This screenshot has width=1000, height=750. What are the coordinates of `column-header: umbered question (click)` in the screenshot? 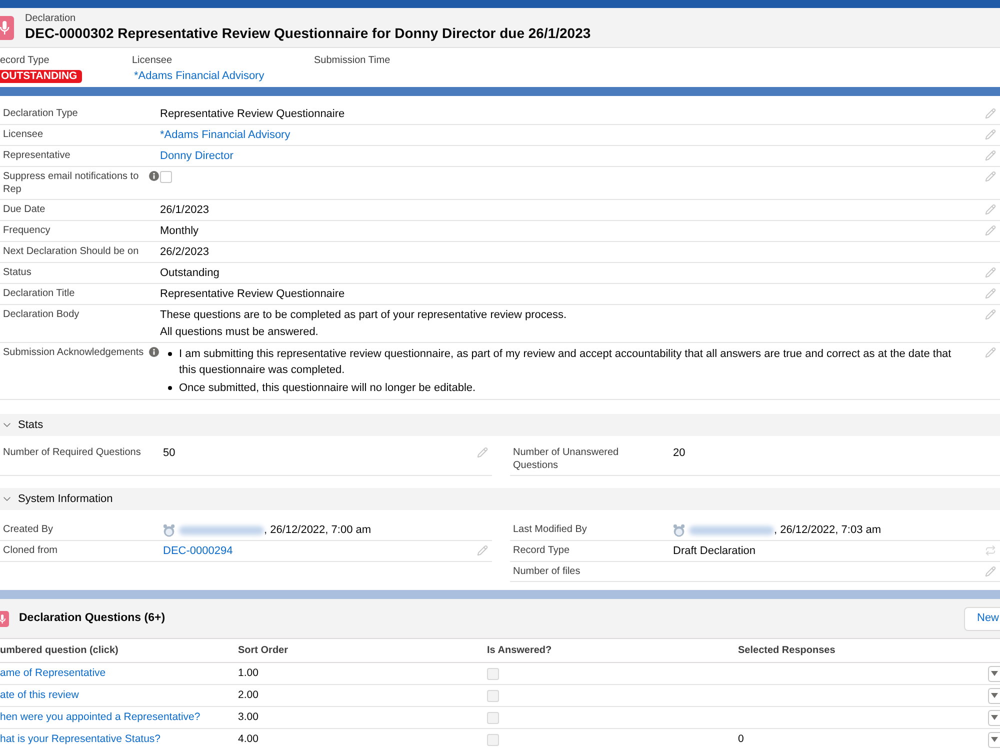 It's located at (59, 651).